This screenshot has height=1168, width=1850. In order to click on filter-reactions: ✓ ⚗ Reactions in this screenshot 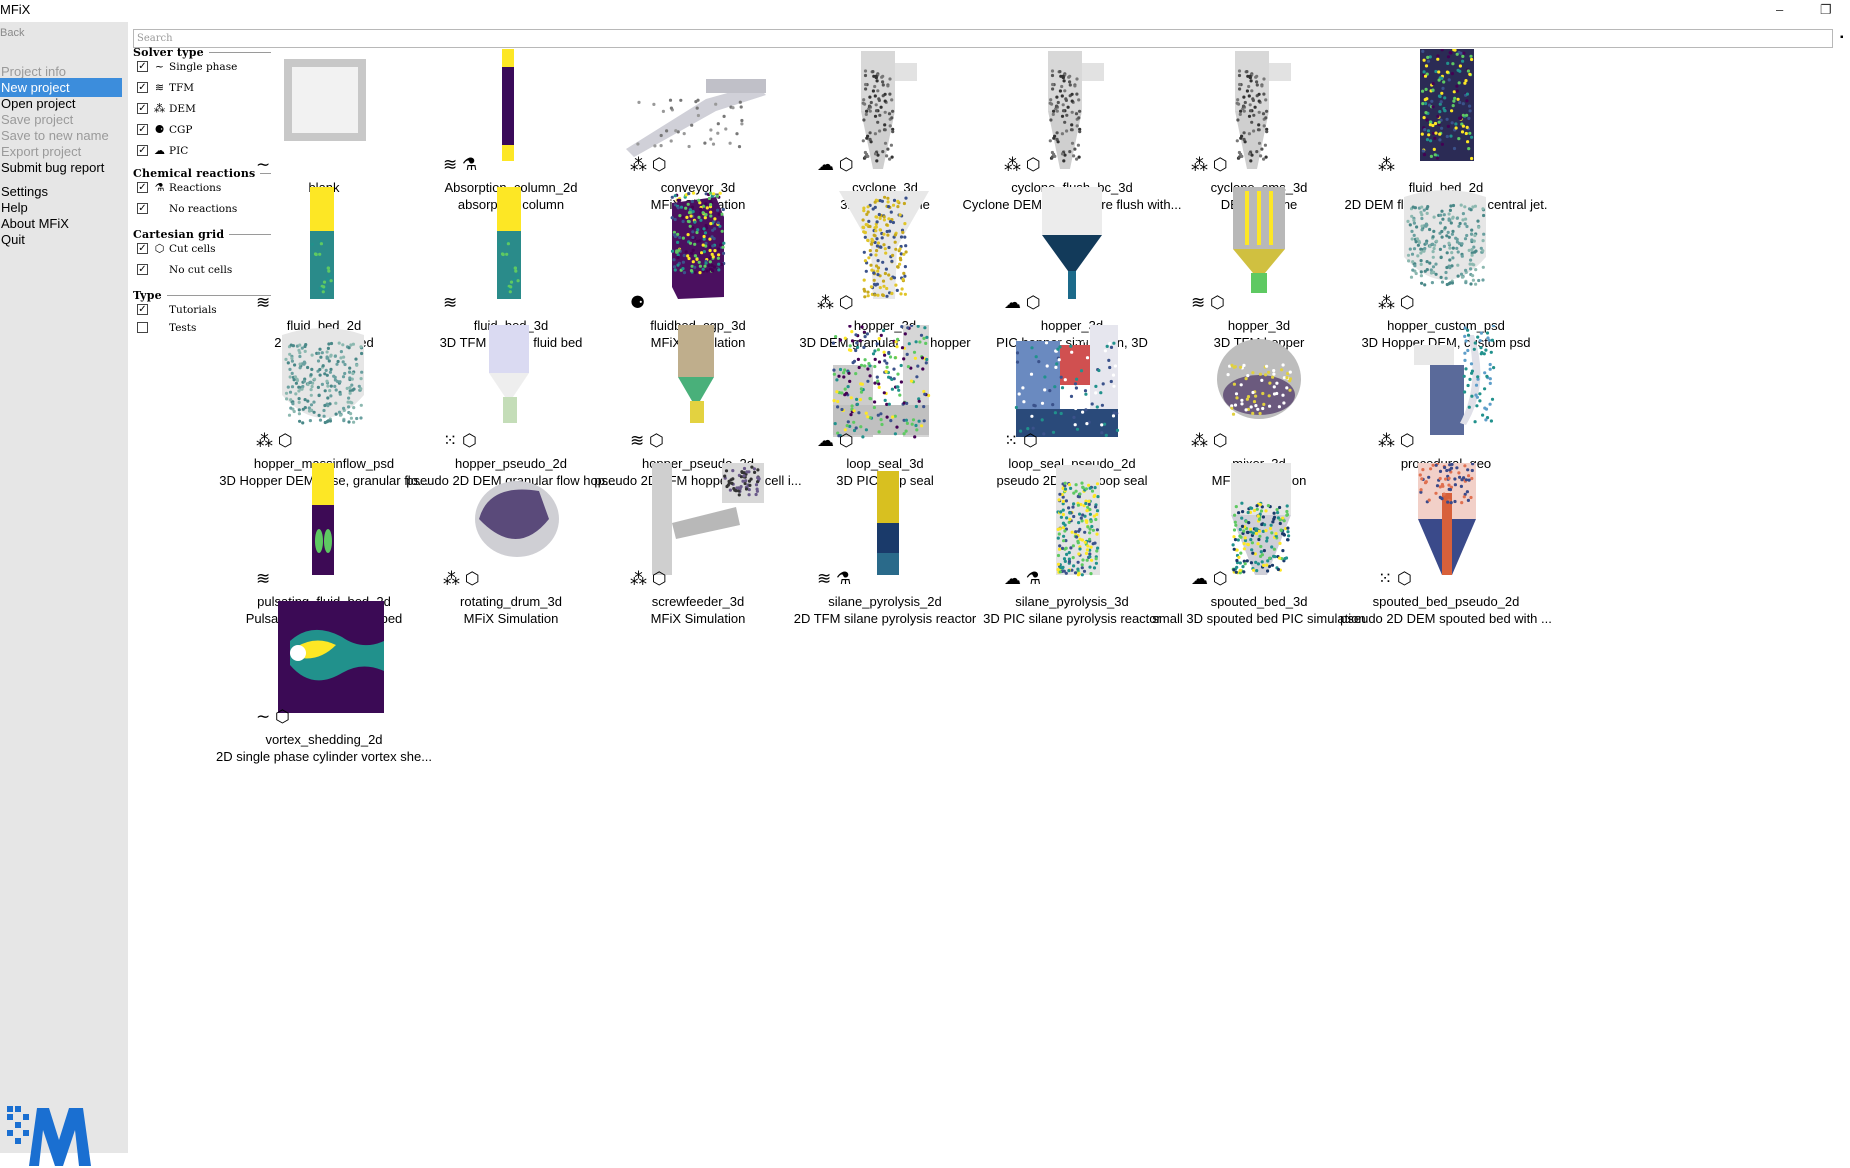, I will do `click(179, 187)`.